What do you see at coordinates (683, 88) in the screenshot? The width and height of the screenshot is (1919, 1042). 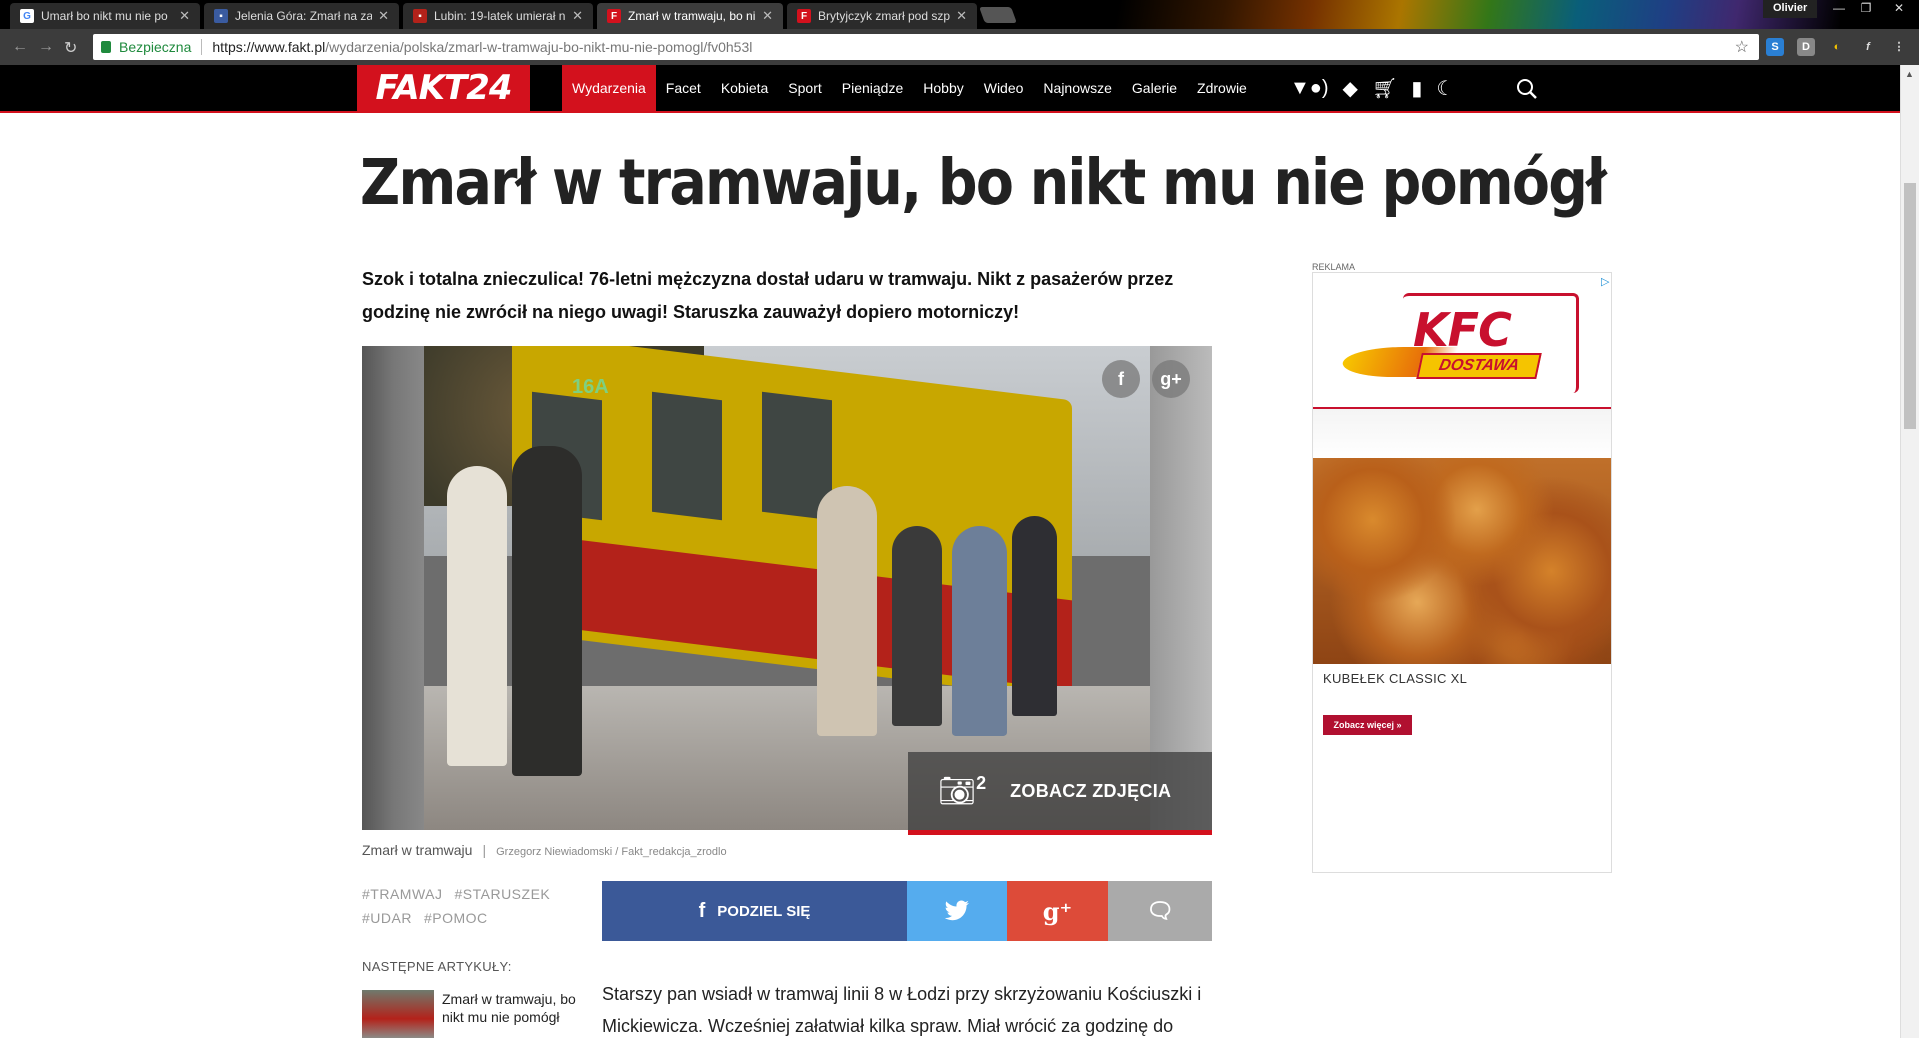 I see `menu-item-facet: Facet` at bounding box center [683, 88].